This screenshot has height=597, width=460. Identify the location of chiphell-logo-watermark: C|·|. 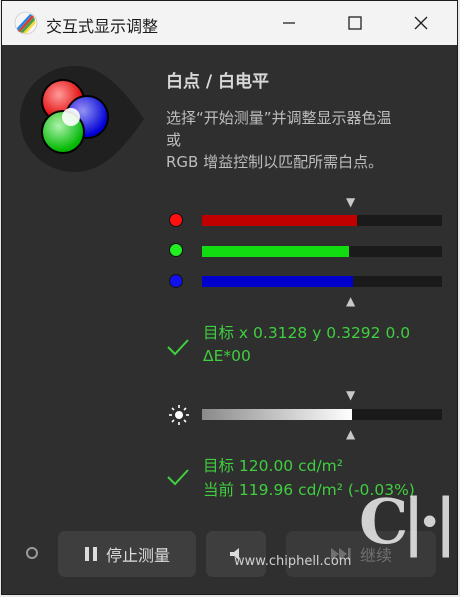
(408, 521).